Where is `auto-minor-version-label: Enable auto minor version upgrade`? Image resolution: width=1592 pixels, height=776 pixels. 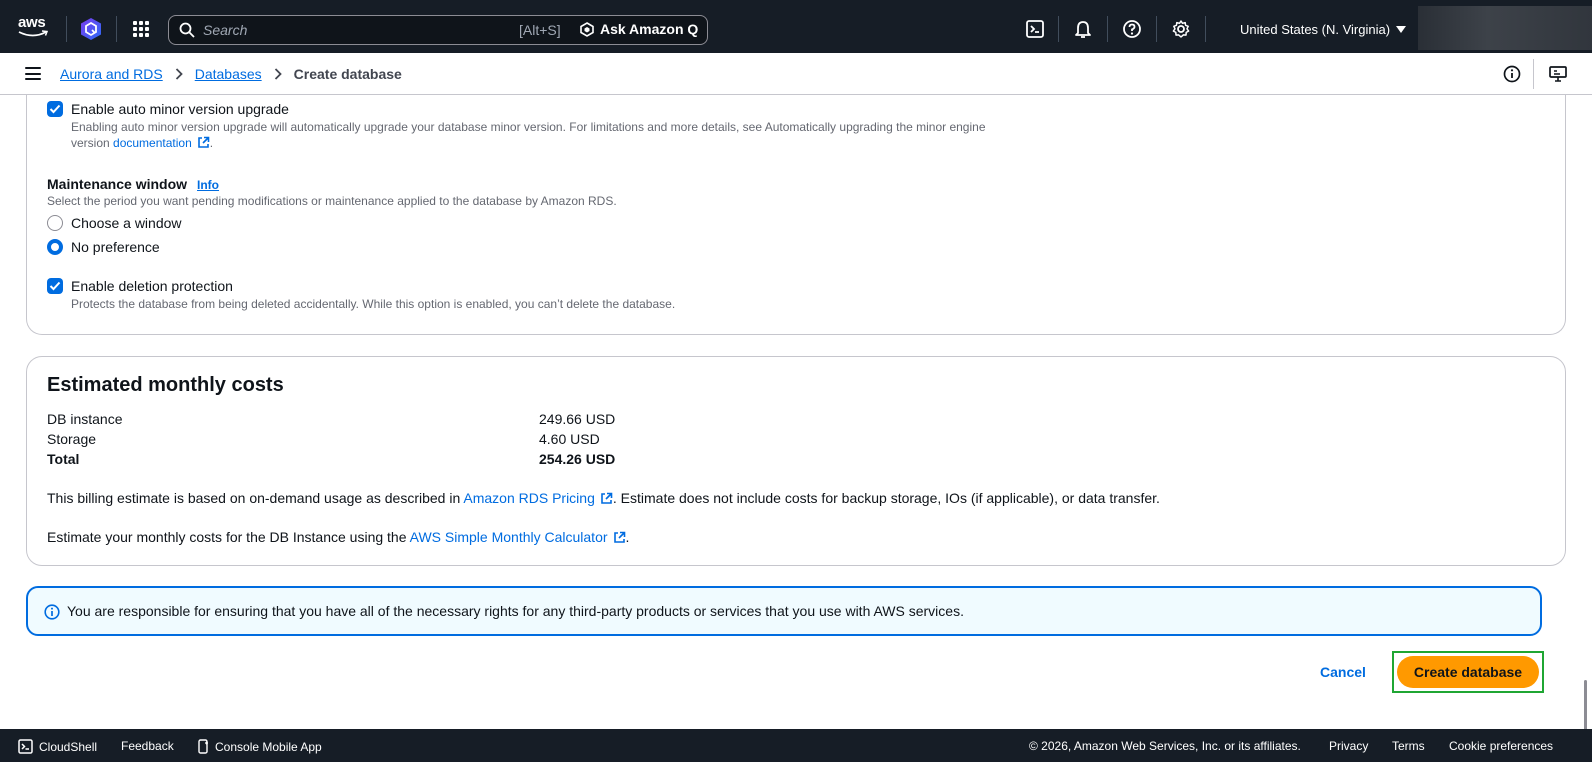
auto-minor-version-label: Enable auto minor version upgrade is located at coordinates (180, 109).